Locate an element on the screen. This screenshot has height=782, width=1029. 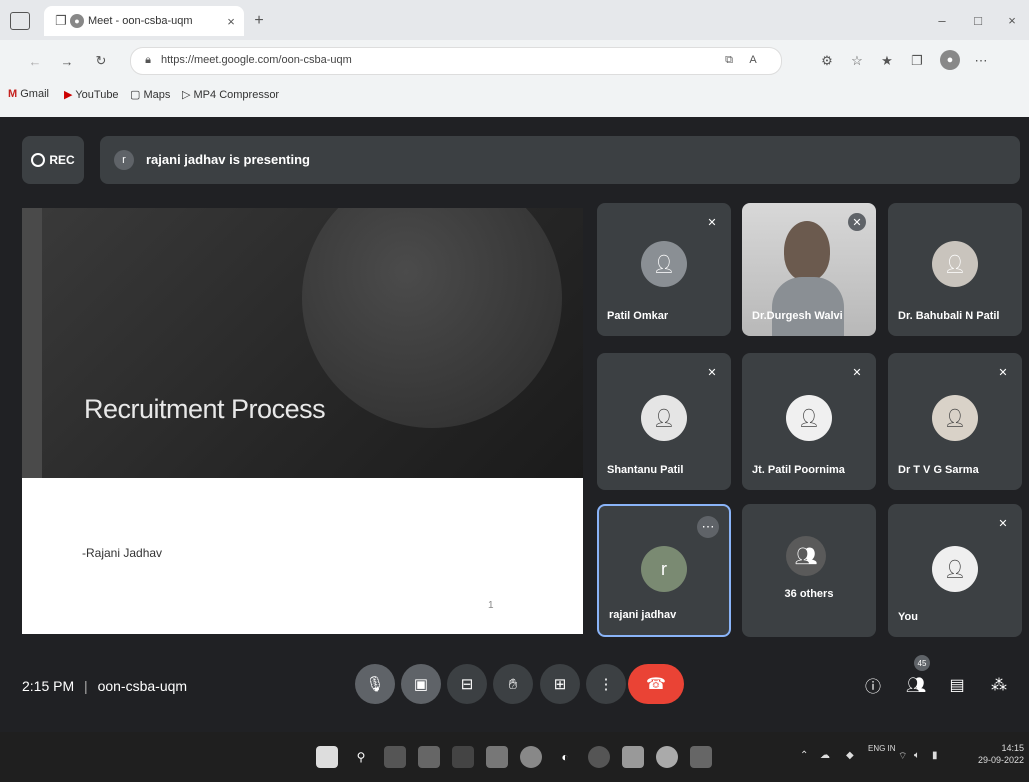
camera-off-icon: ▣ is located at coordinates (421, 684).